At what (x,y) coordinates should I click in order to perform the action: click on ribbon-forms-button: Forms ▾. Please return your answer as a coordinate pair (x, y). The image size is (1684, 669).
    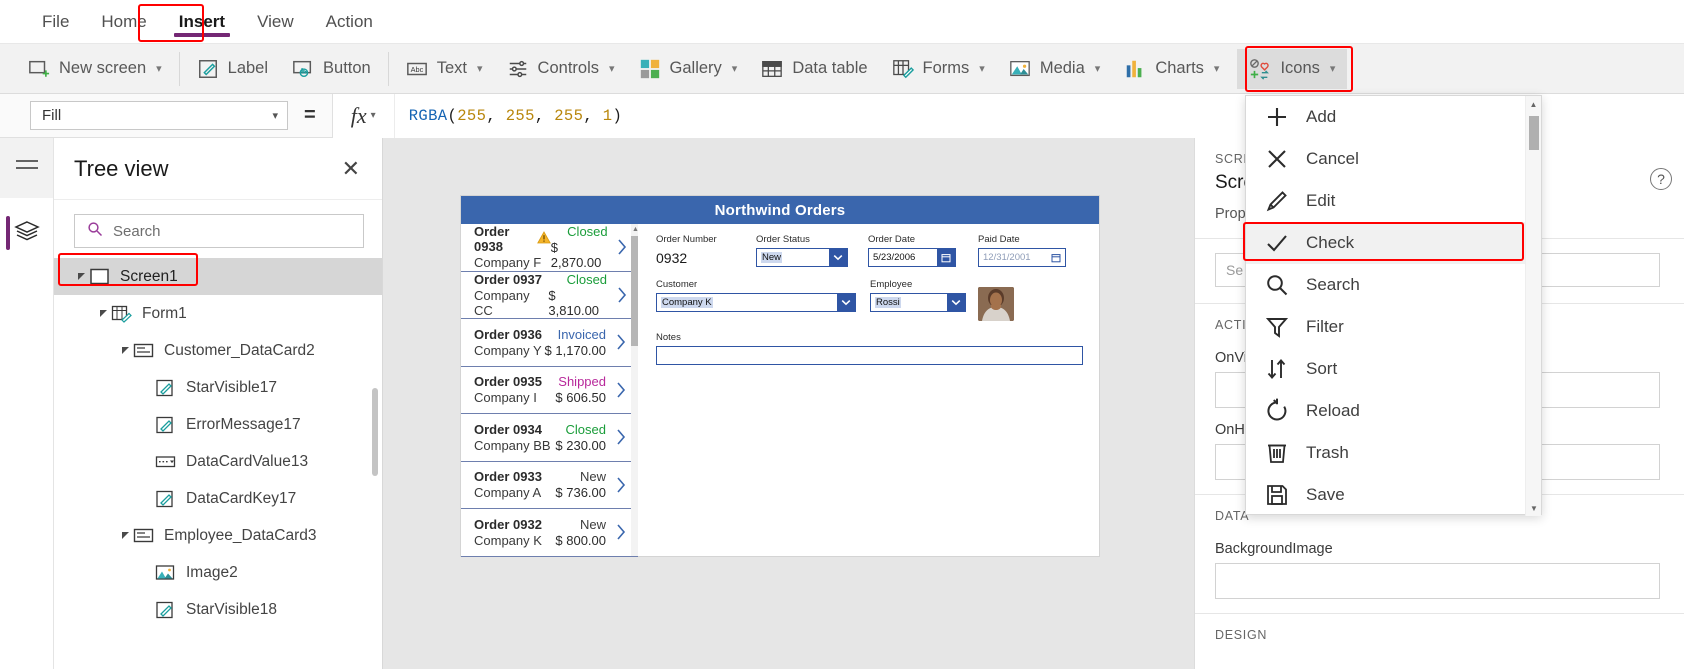
    Looking at the image, I should click on (938, 69).